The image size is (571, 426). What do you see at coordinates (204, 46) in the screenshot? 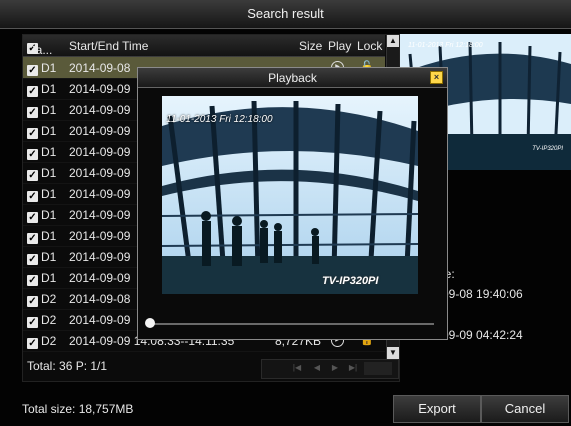
I see `list-header: ✓ Ca... Start/End Time Size Play Lock` at bounding box center [204, 46].